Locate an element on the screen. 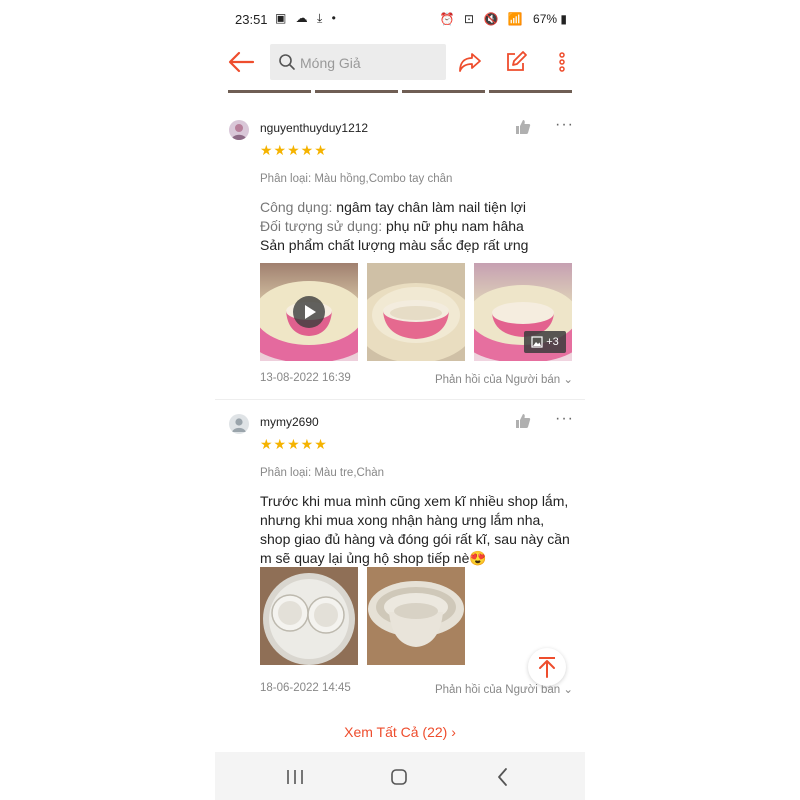 This screenshot has width=800, height=800. review-video-thumbnail is located at coordinates (309, 312).